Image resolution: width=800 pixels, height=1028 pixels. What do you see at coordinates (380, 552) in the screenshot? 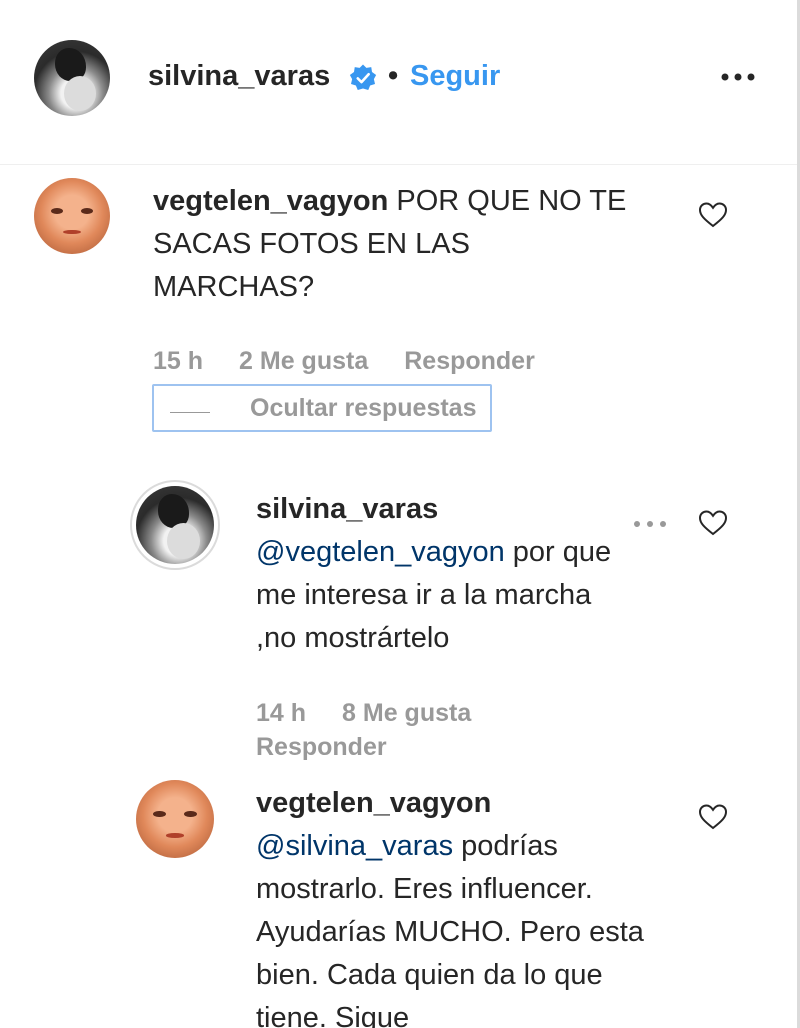
I see `reply-mention: @vegtelen_vagyon` at bounding box center [380, 552].